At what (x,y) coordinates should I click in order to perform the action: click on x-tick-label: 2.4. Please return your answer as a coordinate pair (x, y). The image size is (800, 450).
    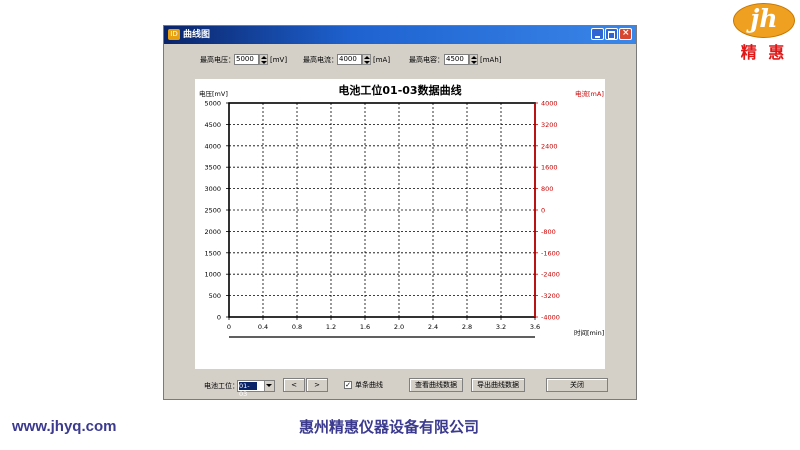
    Looking at the image, I should click on (433, 327).